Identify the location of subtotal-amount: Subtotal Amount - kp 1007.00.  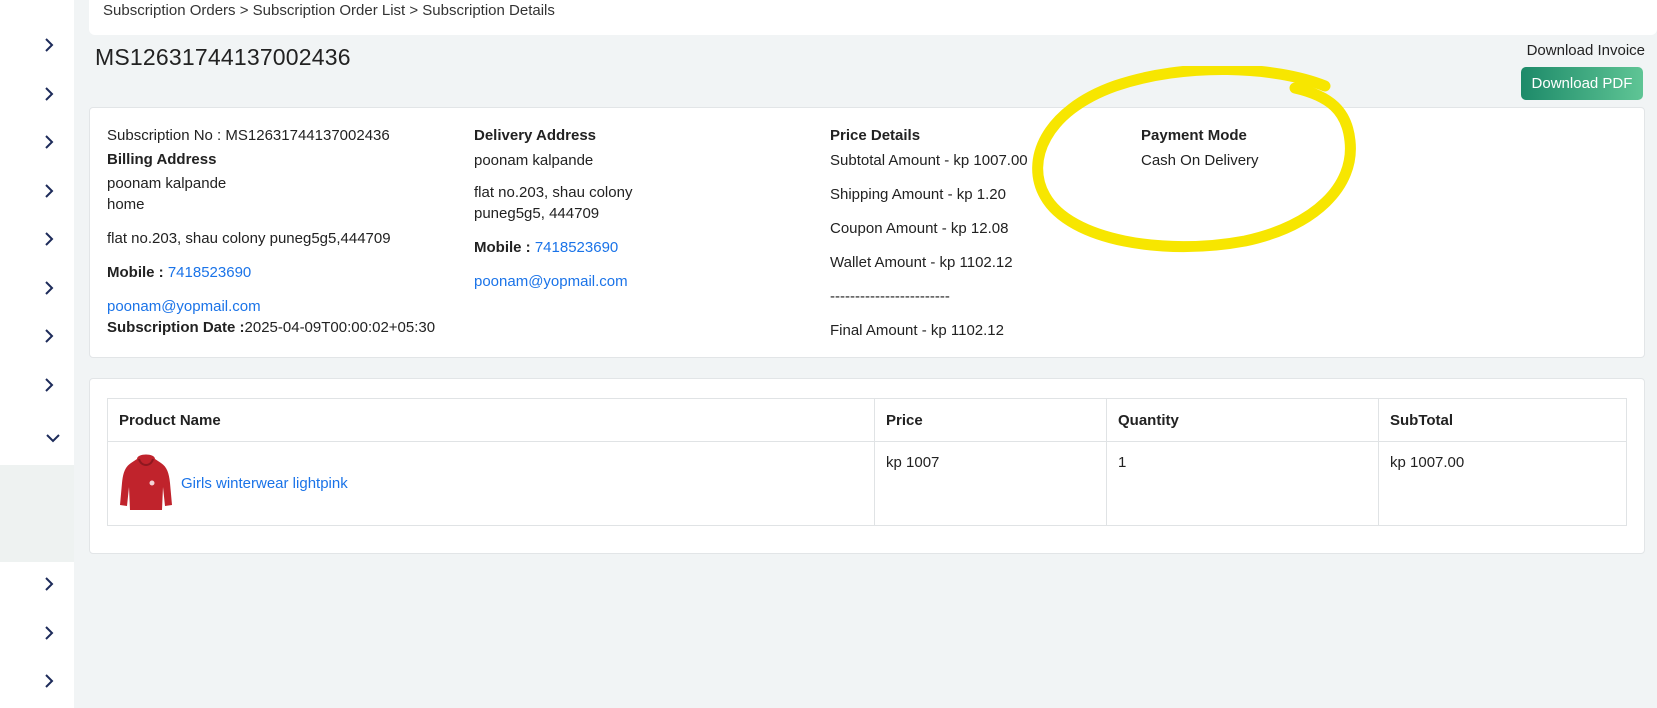
(929, 160).